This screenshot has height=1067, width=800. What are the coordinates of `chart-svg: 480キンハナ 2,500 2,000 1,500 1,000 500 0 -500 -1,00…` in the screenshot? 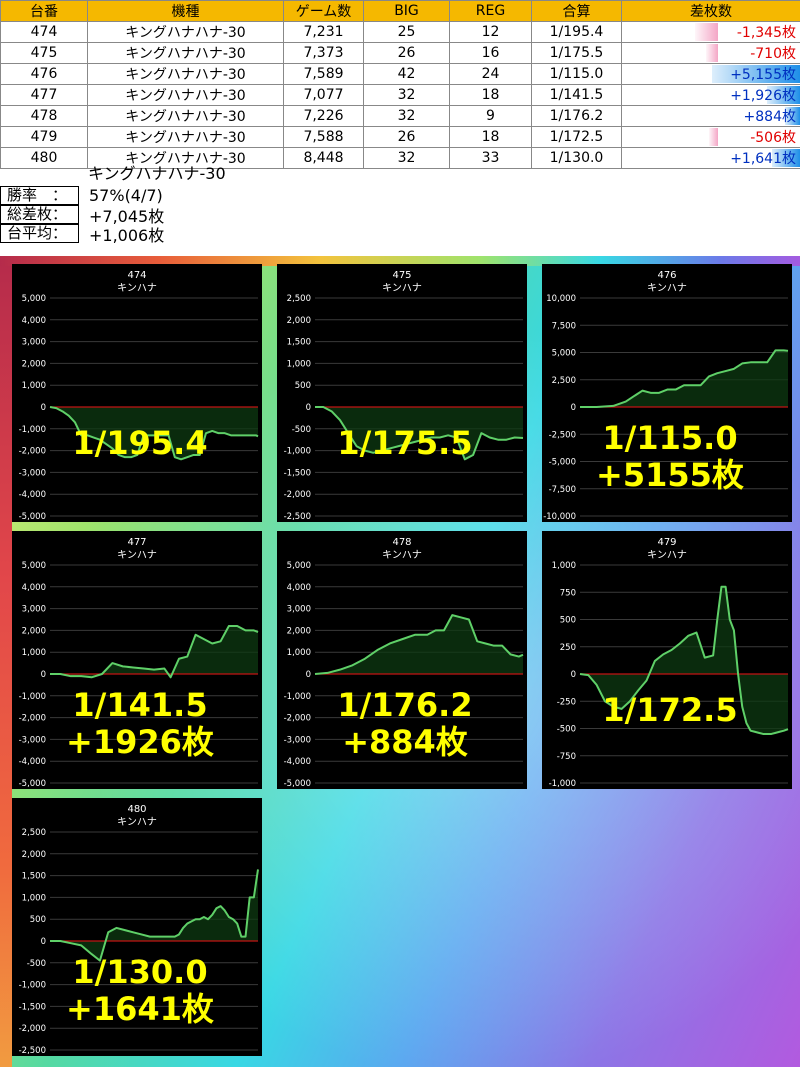 It's located at (139, 930).